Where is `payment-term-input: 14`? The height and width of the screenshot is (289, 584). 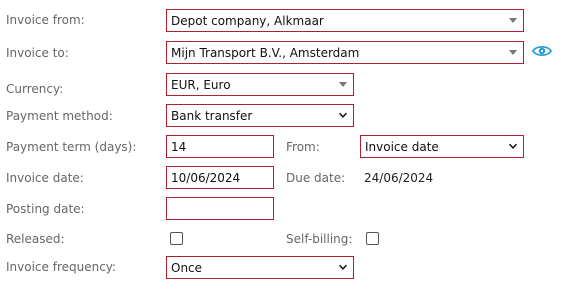
payment-term-input: 14 is located at coordinates (220, 146).